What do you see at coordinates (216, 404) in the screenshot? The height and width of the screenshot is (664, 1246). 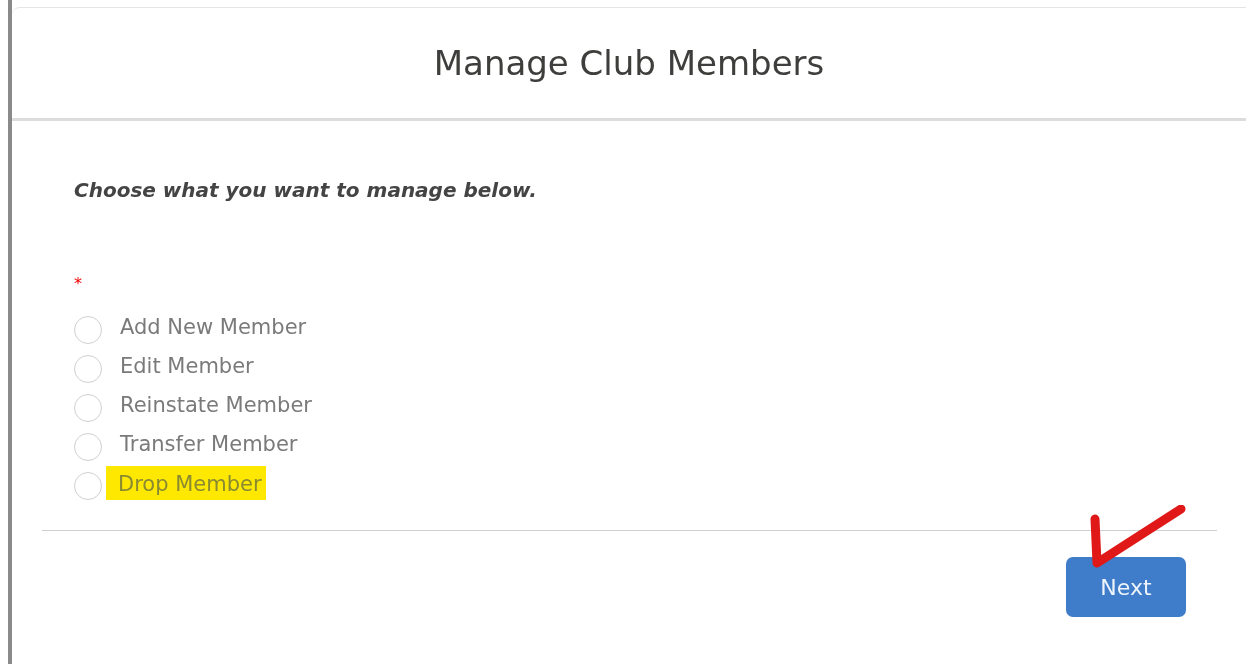 I see `option-label: Reinstate Member` at bounding box center [216, 404].